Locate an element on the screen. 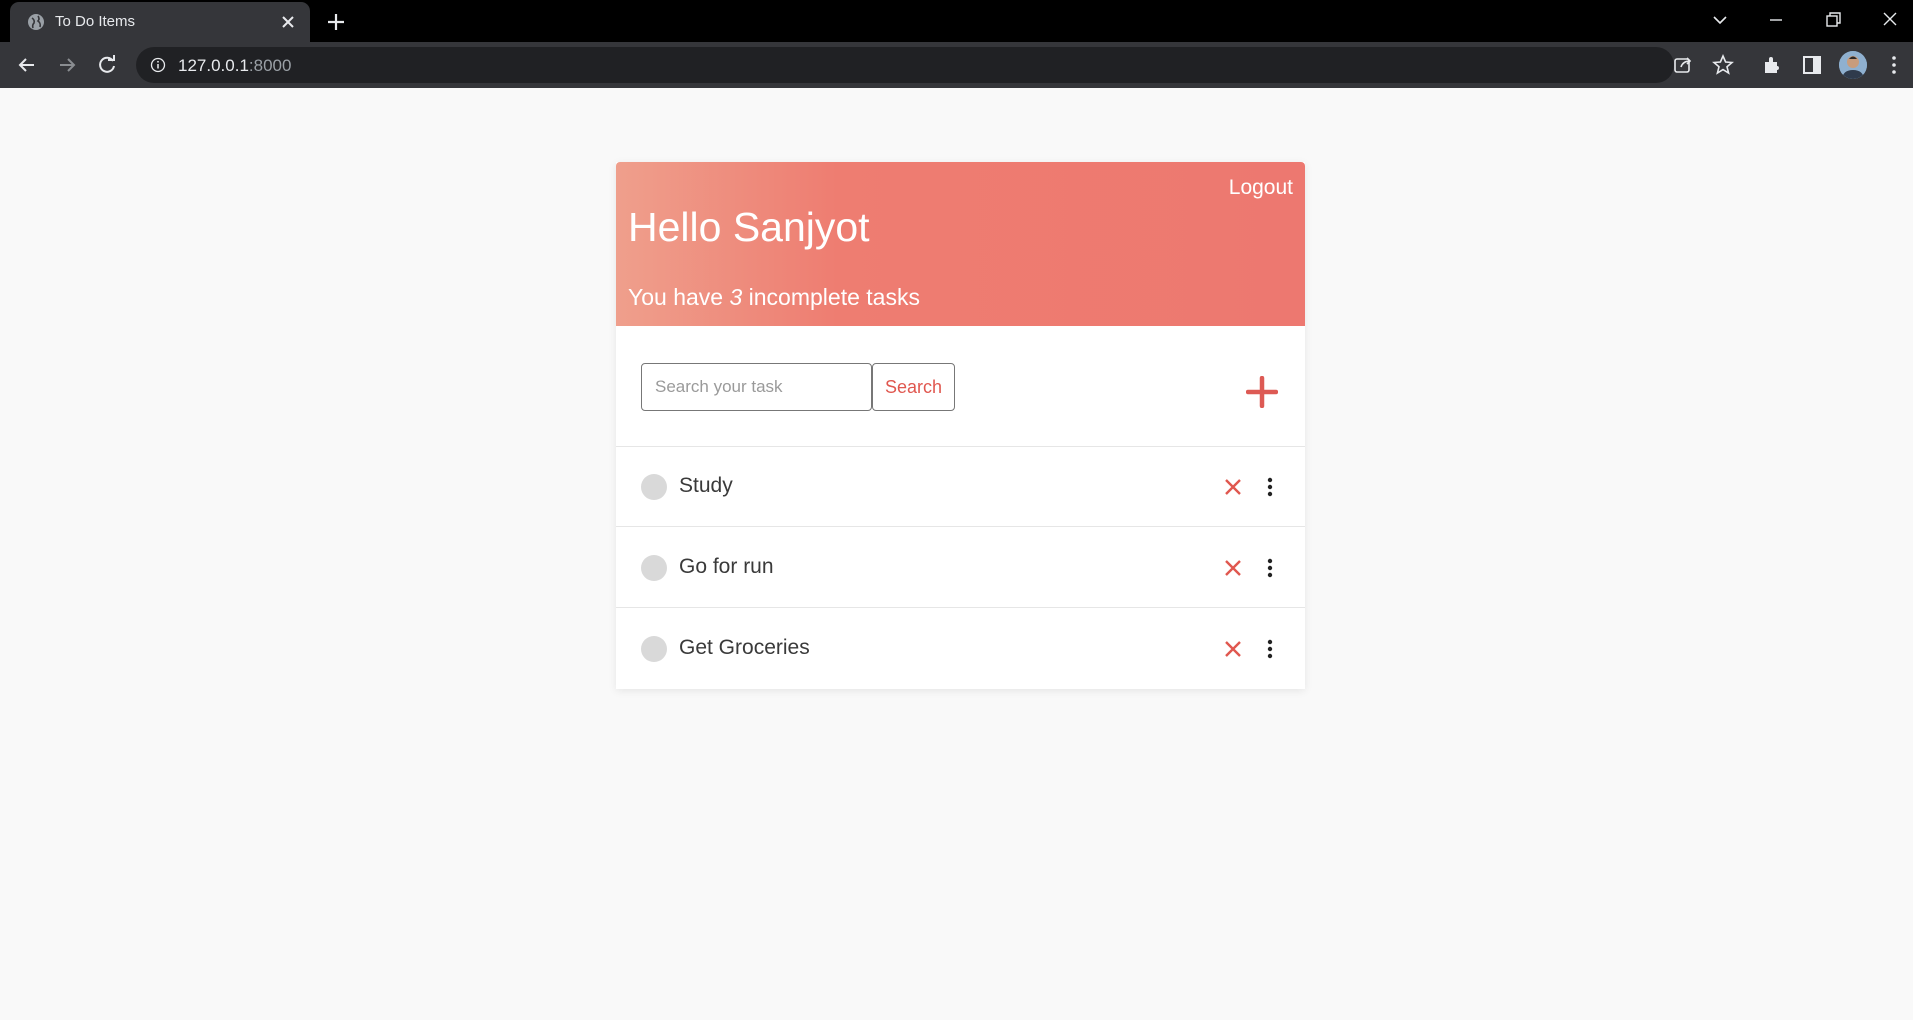  restore-icon is located at coordinates (1833, 20).